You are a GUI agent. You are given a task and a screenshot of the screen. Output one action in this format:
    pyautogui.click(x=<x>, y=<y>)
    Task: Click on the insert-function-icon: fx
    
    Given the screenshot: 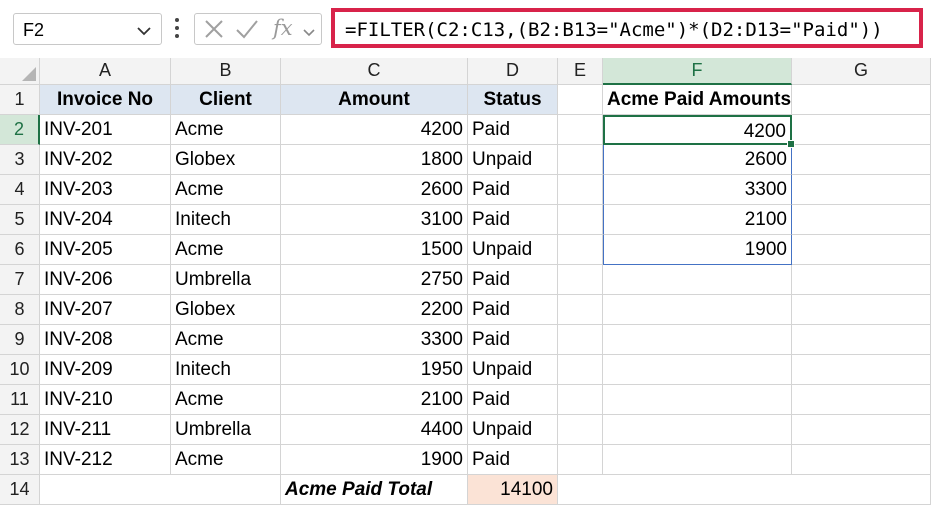 What is the action you would take?
    pyautogui.click(x=283, y=28)
    